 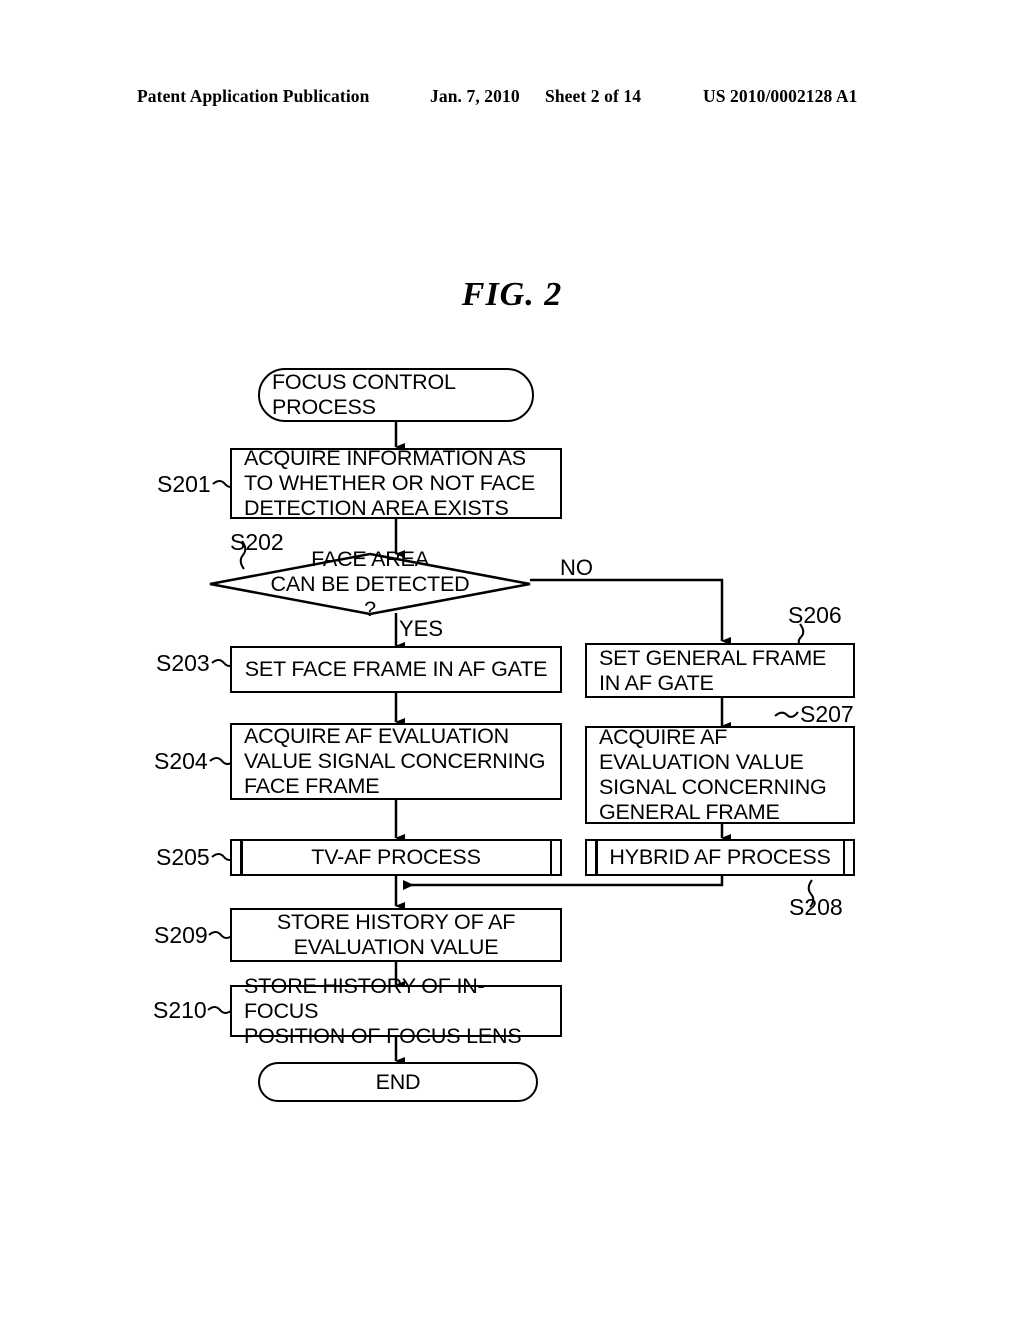 I want to click on step-ref-s206: S206, so click(x=815, y=615).